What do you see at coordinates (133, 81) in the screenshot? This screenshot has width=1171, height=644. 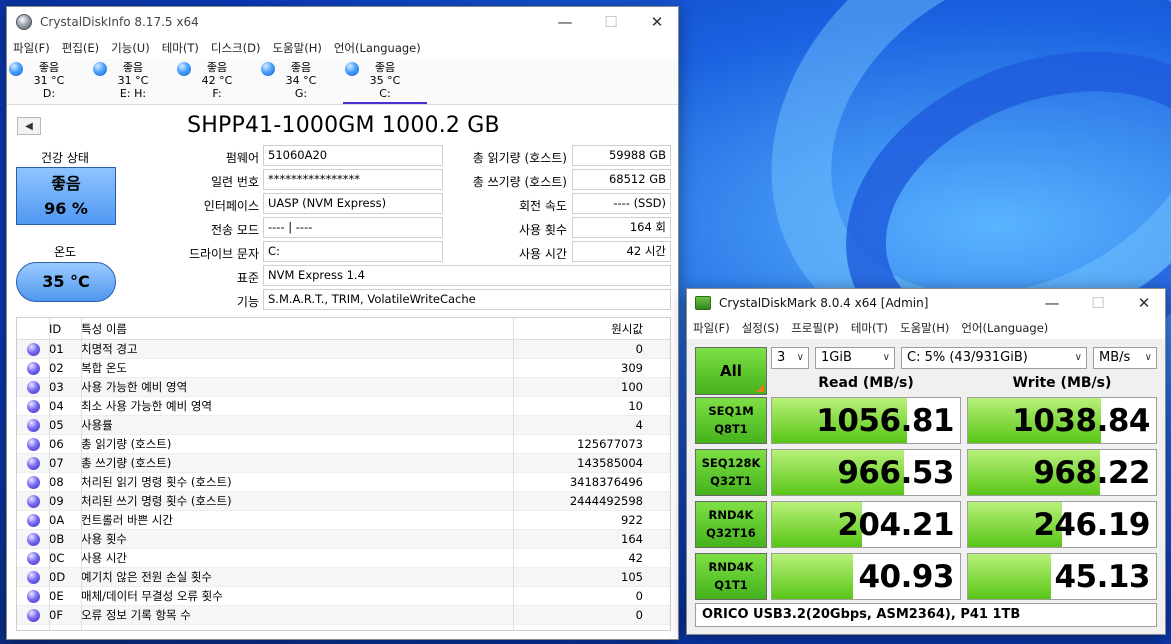 I see `drive-tab-e-h: 좋음 31 °C E: H:` at bounding box center [133, 81].